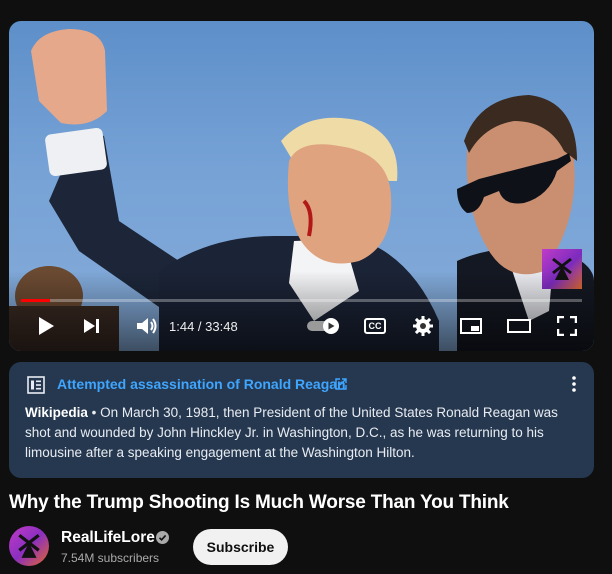  I want to click on subtitles-icon: CC, so click(375, 326).